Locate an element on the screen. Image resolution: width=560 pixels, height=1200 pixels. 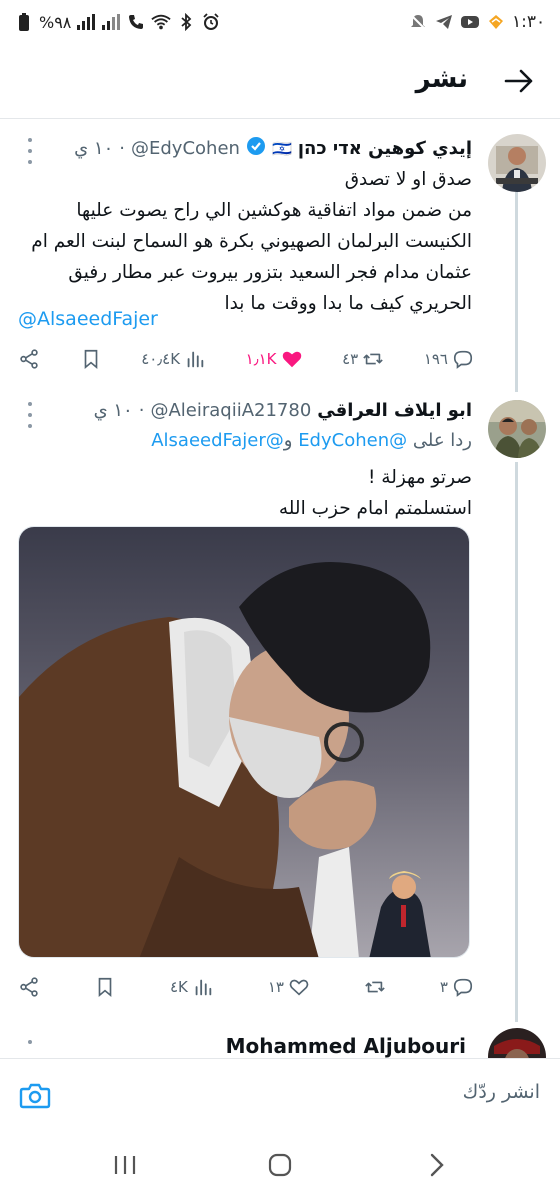
tweet-actions: ١٩٦ ٤٣ ١٫١K ٤٠٫٤K is located at coordinates (246, 359).